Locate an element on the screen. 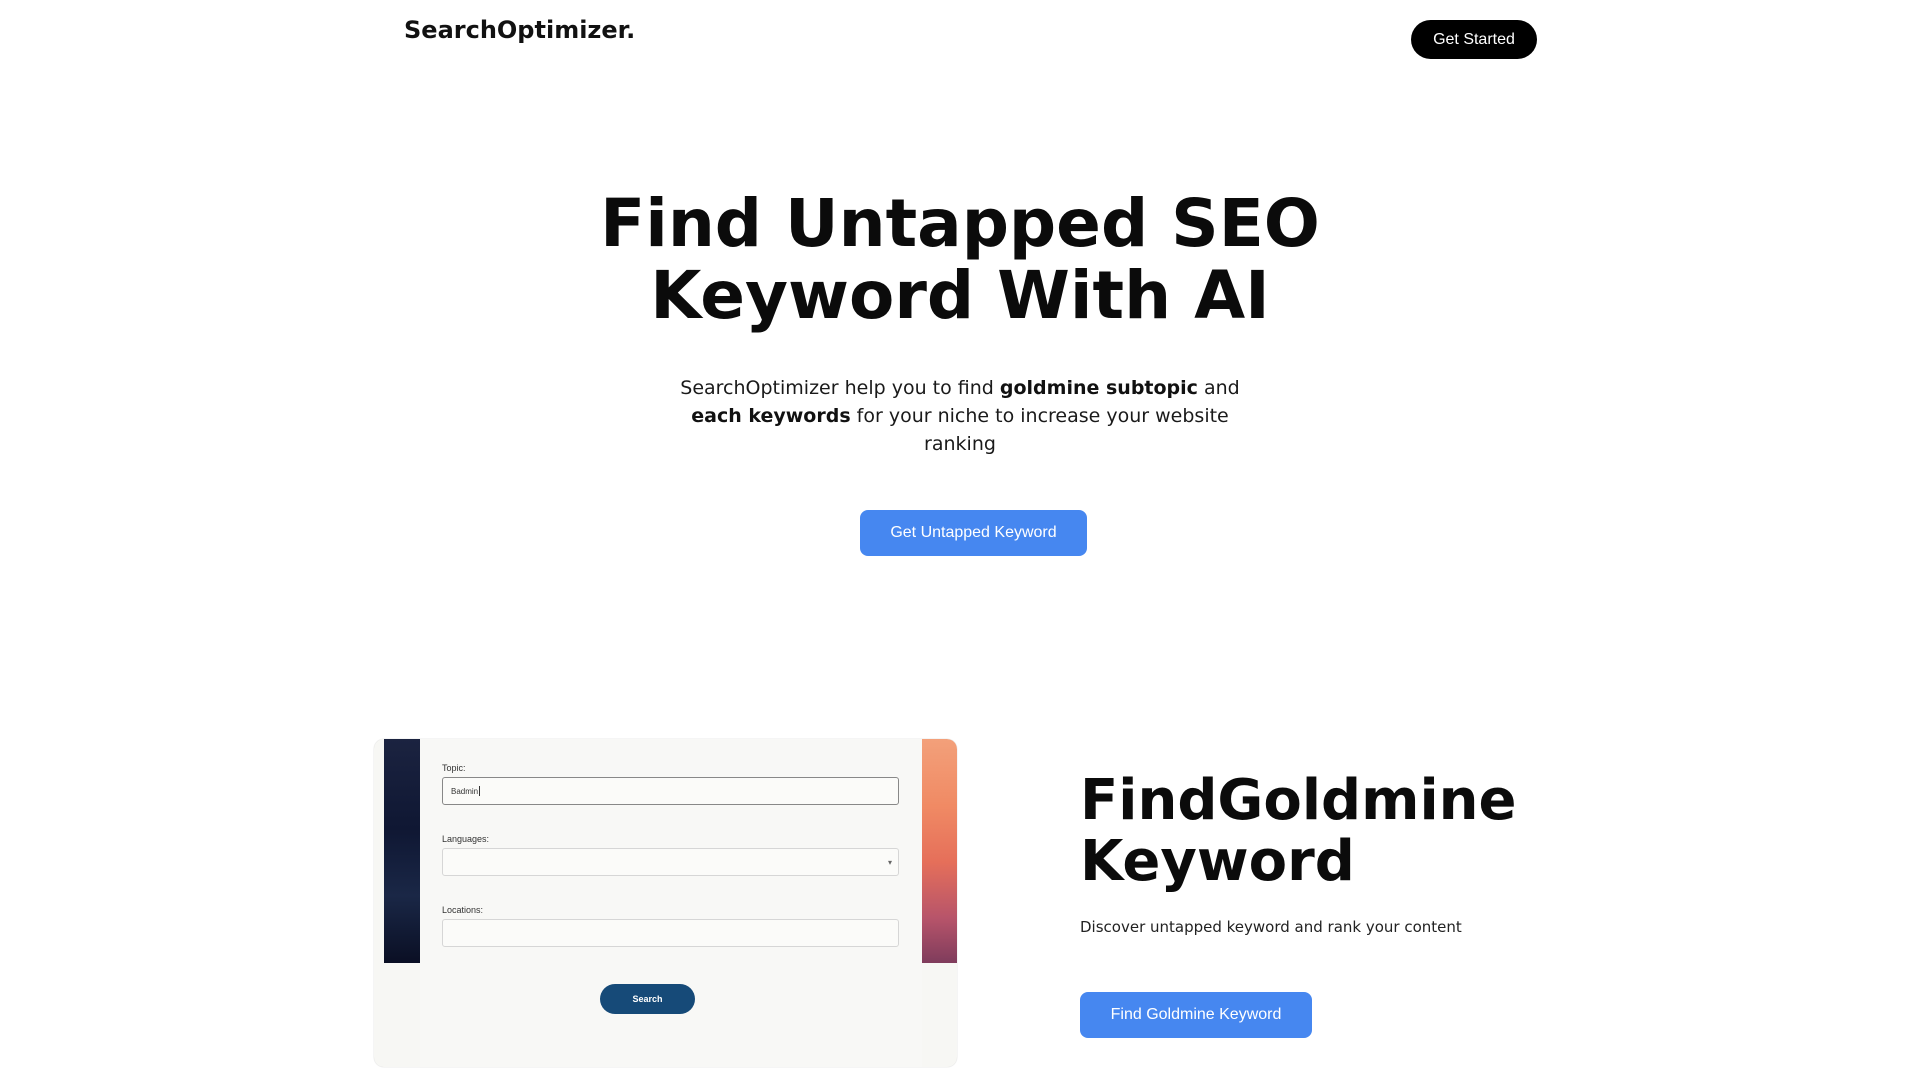  site-logo: SearchOptimizer. is located at coordinates (519, 30).